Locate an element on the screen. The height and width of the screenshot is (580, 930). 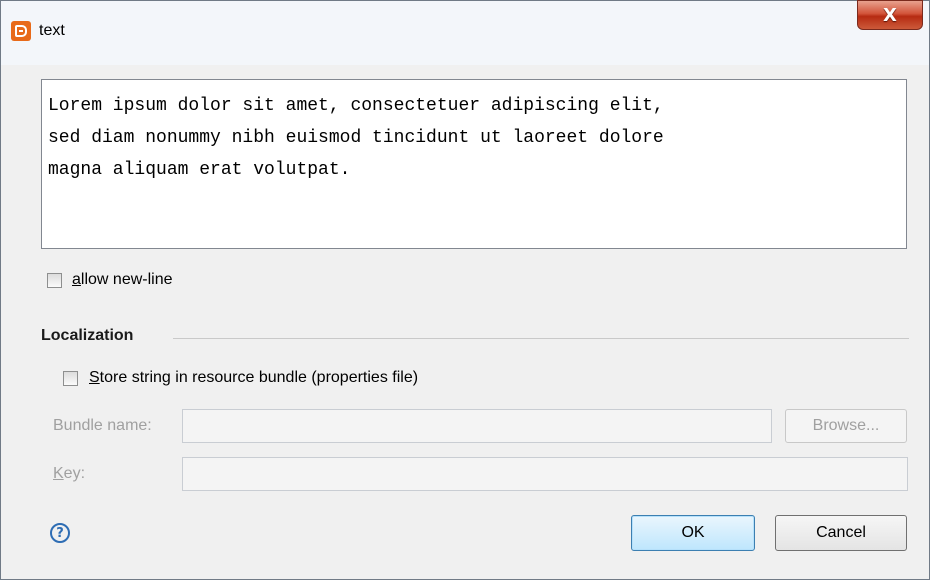
key-label: Key: is located at coordinates (69, 473).